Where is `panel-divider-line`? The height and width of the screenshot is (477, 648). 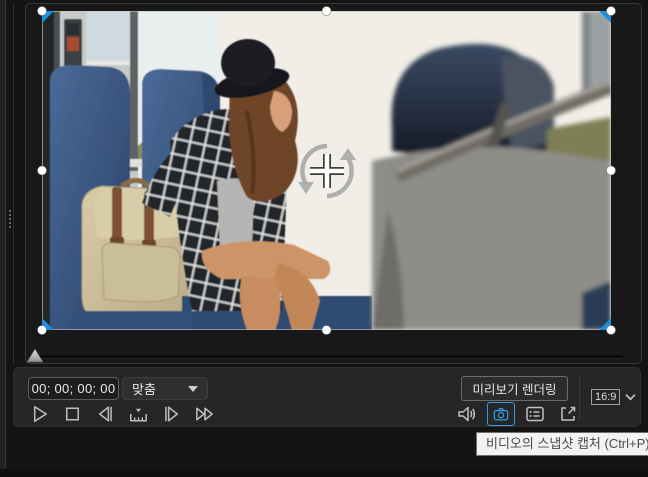 panel-divider-line is located at coordinates (13, 184).